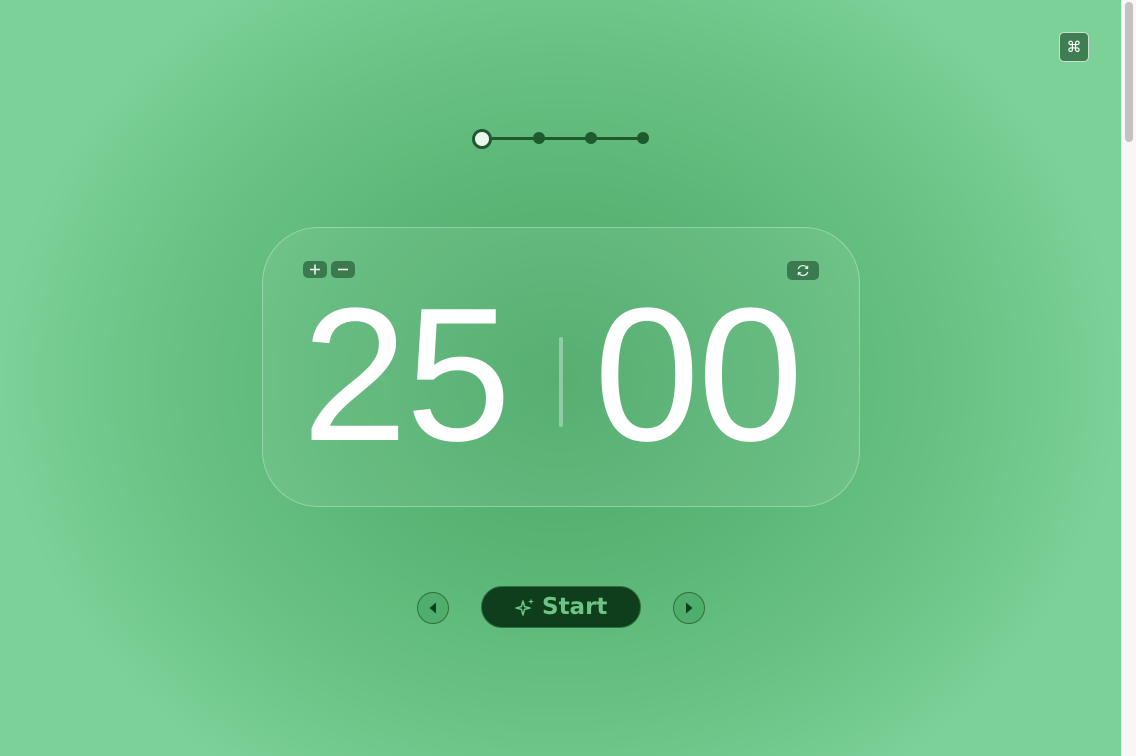 The height and width of the screenshot is (756, 1136). What do you see at coordinates (524, 607) in the screenshot?
I see `sparkle-icon` at bounding box center [524, 607].